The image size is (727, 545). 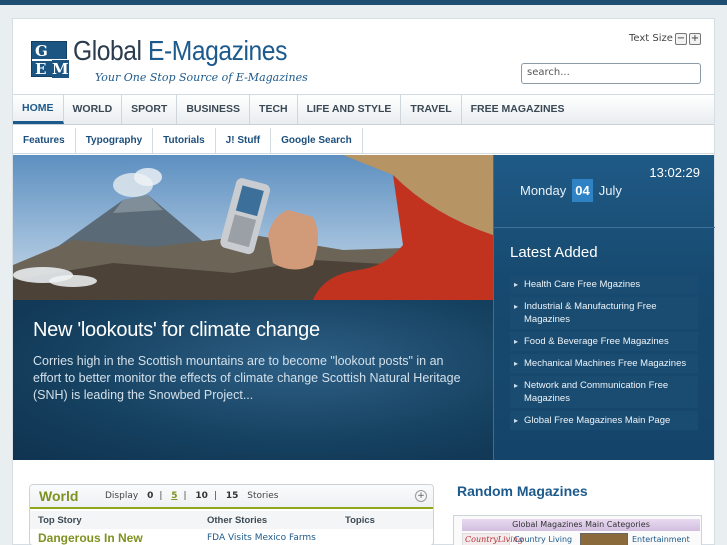 I want to click on top-story-link: Dangerous In New, so click(x=90, y=538).